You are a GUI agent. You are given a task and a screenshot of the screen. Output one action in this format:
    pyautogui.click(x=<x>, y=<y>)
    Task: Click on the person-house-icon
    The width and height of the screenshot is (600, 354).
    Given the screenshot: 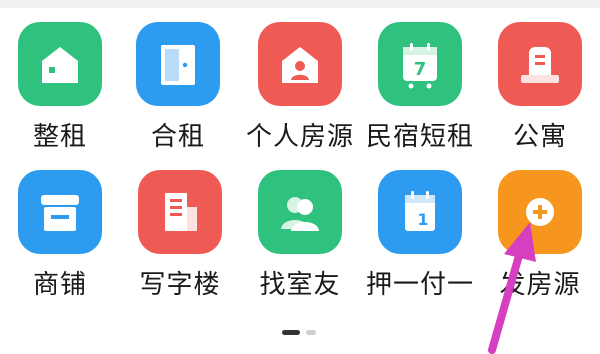 What is the action you would take?
    pyautogui.click(x=300, y=64)
    